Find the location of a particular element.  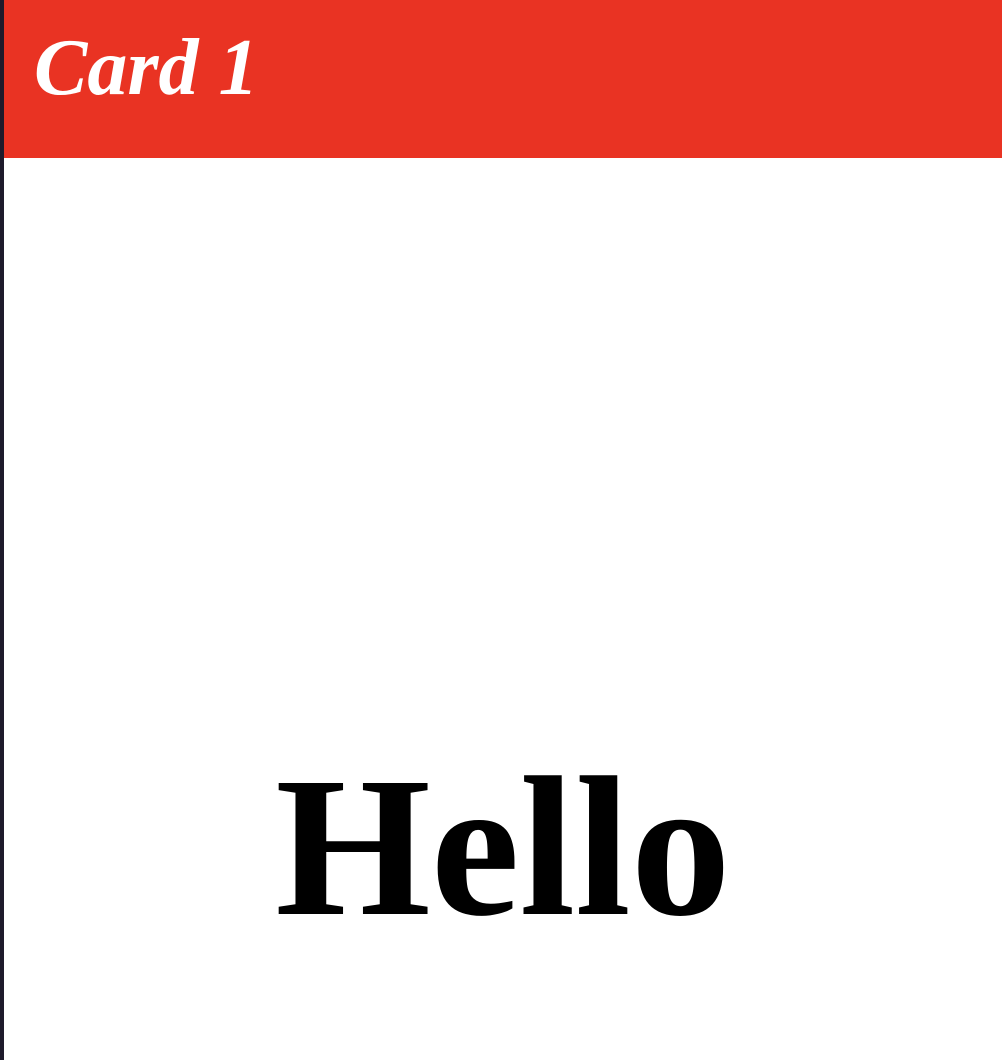

card-message: Hello is located at coordinates (503, 847).